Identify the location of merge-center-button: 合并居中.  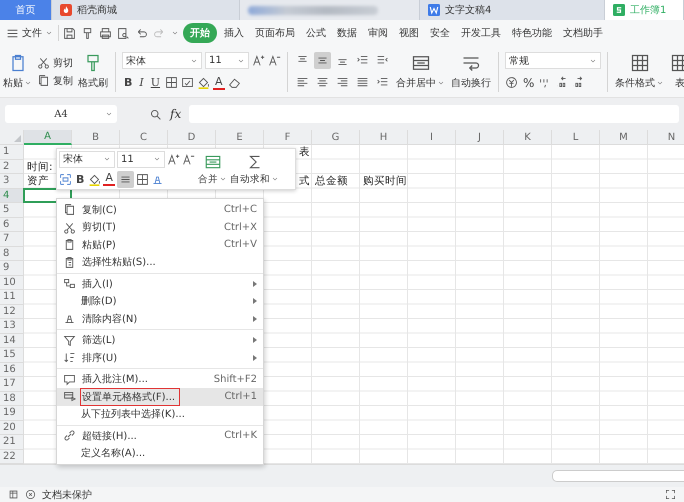
(420, 71).